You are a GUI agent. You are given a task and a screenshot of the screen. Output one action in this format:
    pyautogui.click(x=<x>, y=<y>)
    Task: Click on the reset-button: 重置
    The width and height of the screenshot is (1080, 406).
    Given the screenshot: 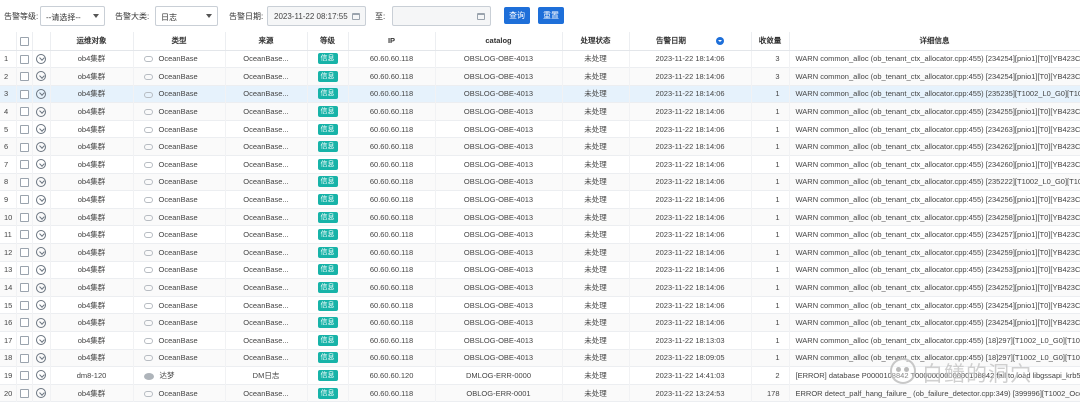 What is the action you would take?
    pyautogui.click(x=551, y=15)
    